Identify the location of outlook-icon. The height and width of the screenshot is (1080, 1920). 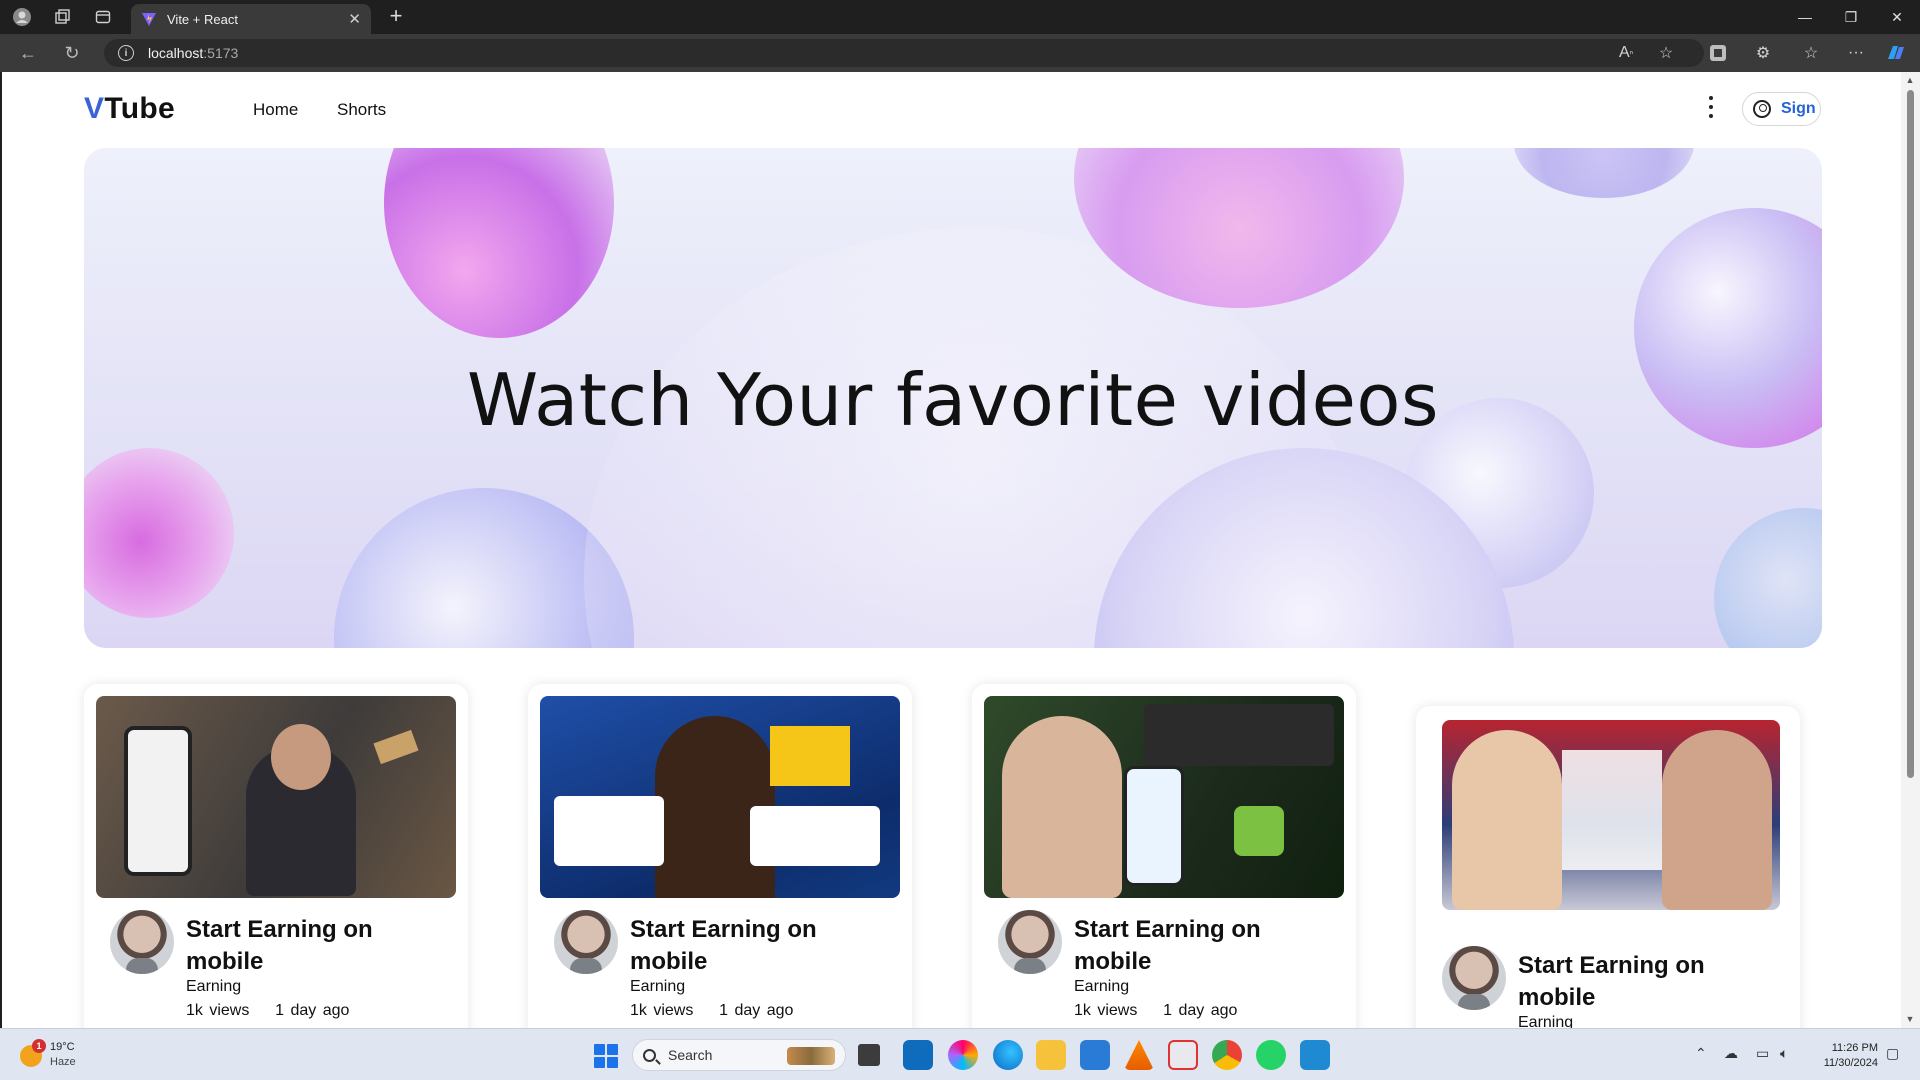
(918, 1055).